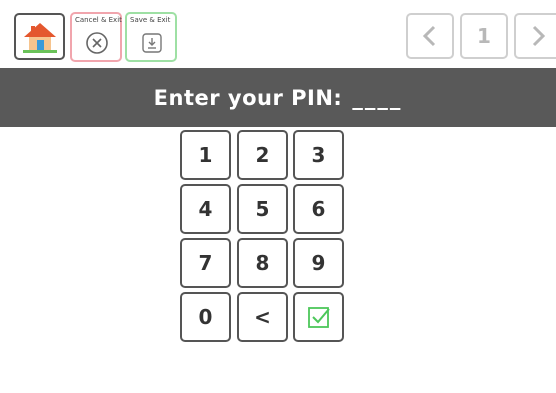 Image resolution: width=556 pixels, height=393 pixels. What do you see at coordinates (318, 155) in the screenshot?
I see `key-3: 3` at bounding box center [318, 155].